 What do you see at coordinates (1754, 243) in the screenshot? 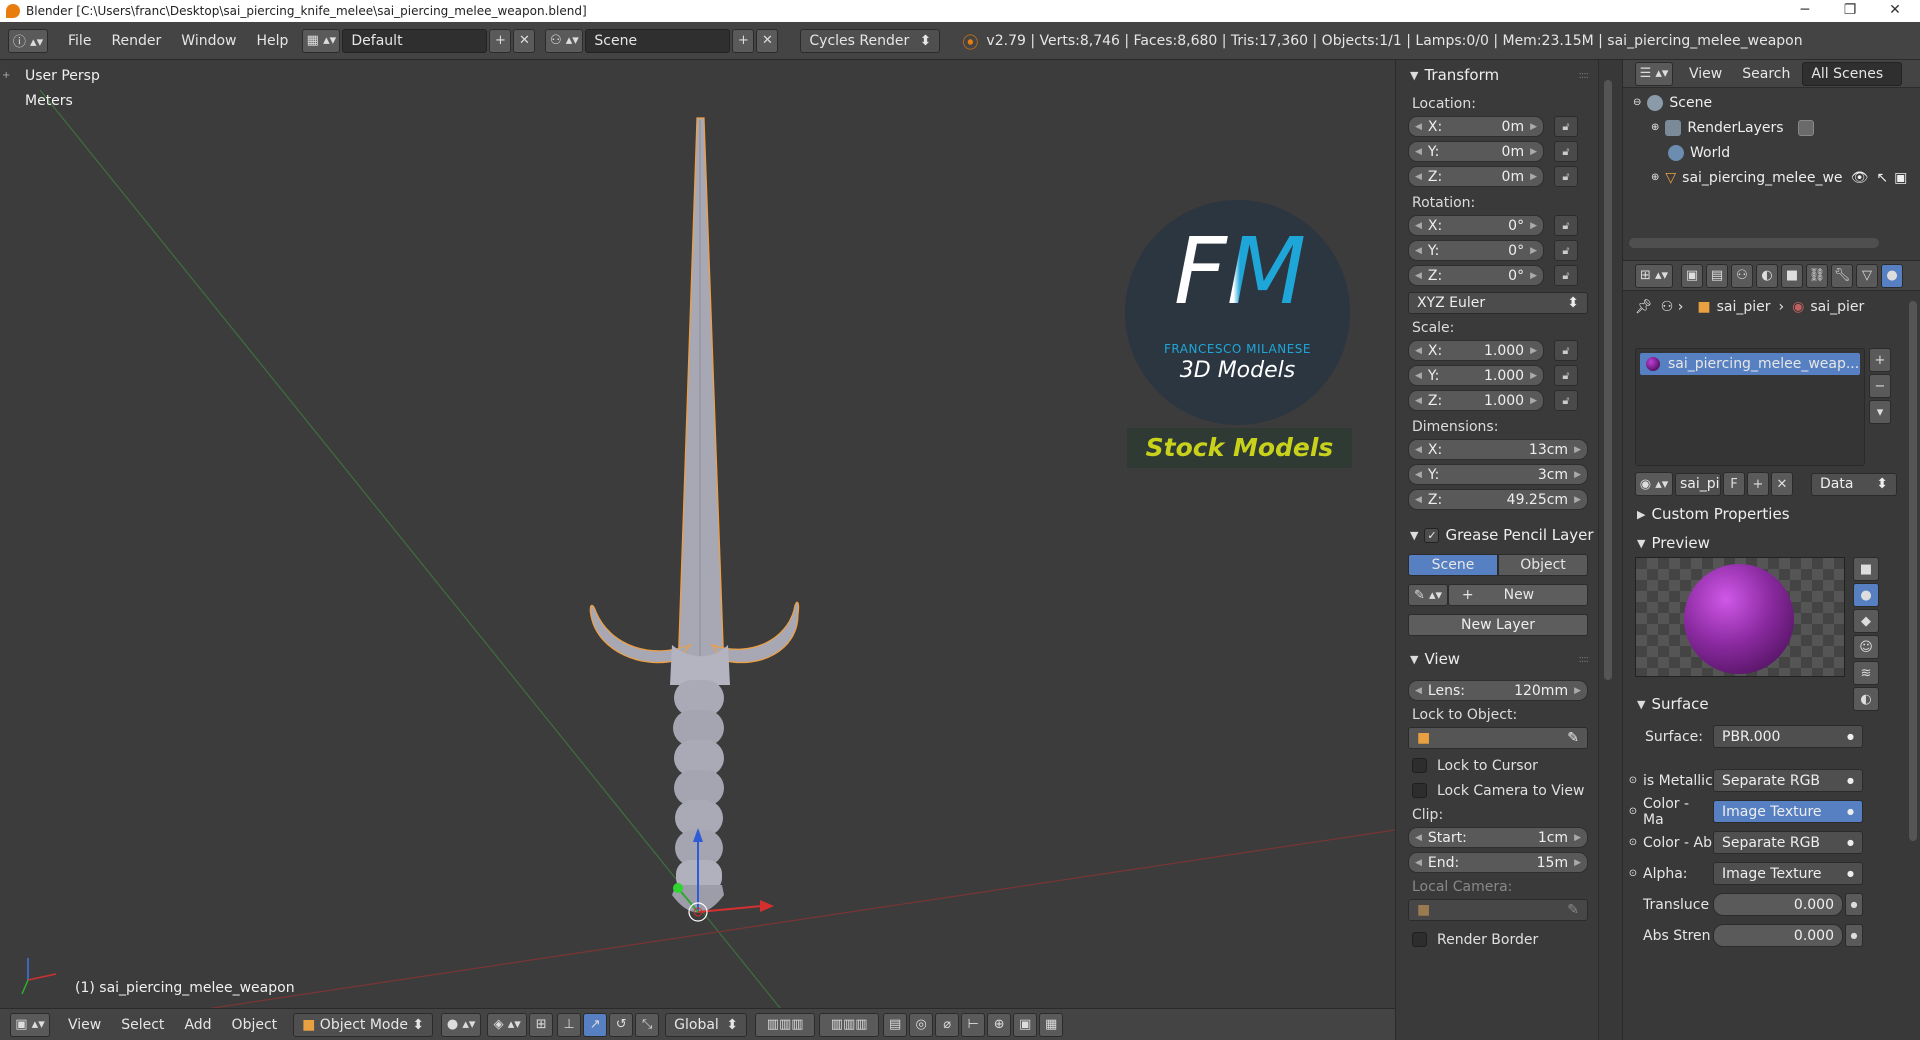
I see `outliner-scrollbar` at bounding box center [1754, 243].